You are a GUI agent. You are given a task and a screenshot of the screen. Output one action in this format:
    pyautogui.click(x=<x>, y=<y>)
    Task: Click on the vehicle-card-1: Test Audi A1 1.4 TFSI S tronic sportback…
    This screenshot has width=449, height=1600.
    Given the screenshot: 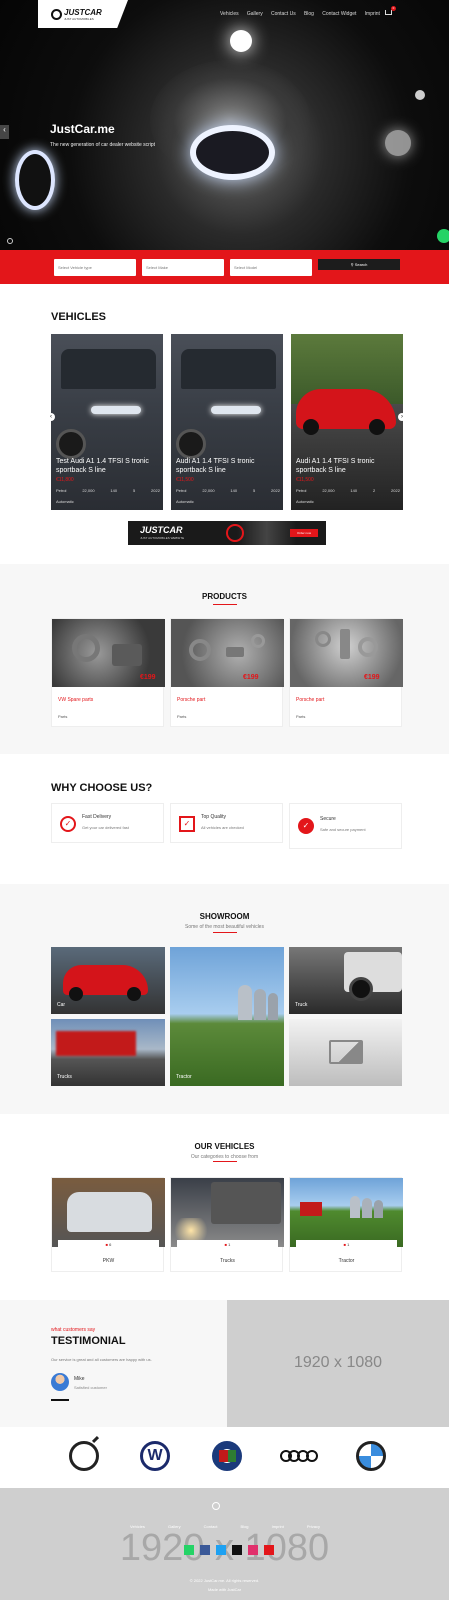 What is the action you would take?
    pyautogui.click(x=107, y=422)
    